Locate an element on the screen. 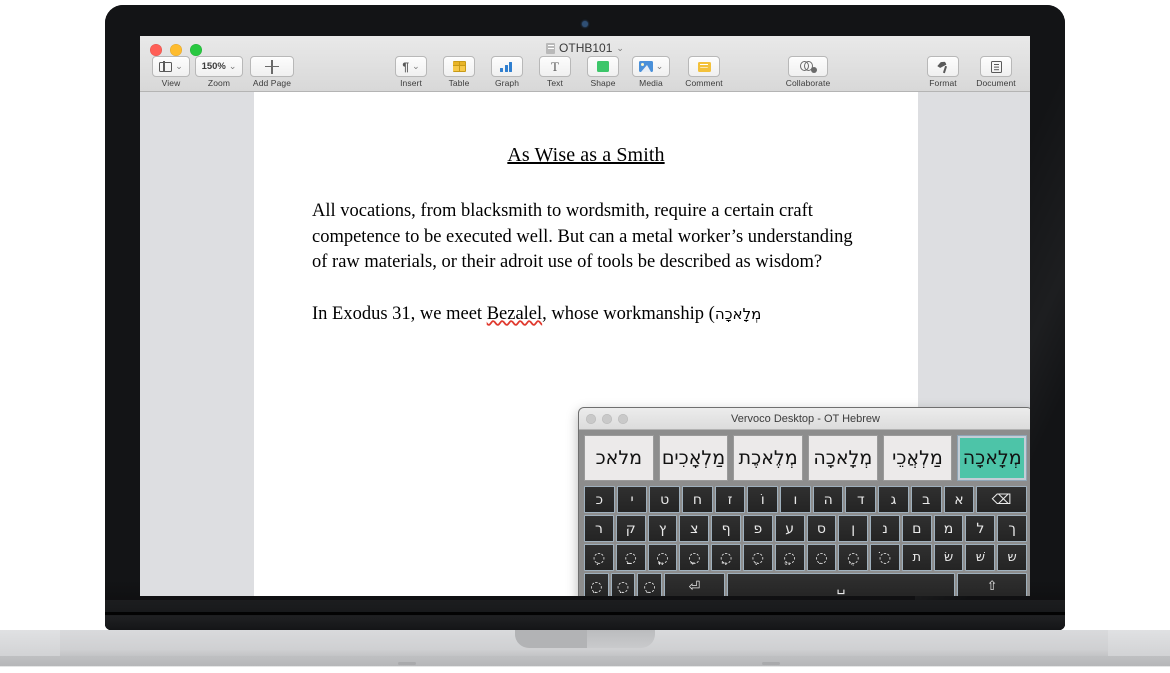  hebrew-key: ב is located at coordinates (926, 499).